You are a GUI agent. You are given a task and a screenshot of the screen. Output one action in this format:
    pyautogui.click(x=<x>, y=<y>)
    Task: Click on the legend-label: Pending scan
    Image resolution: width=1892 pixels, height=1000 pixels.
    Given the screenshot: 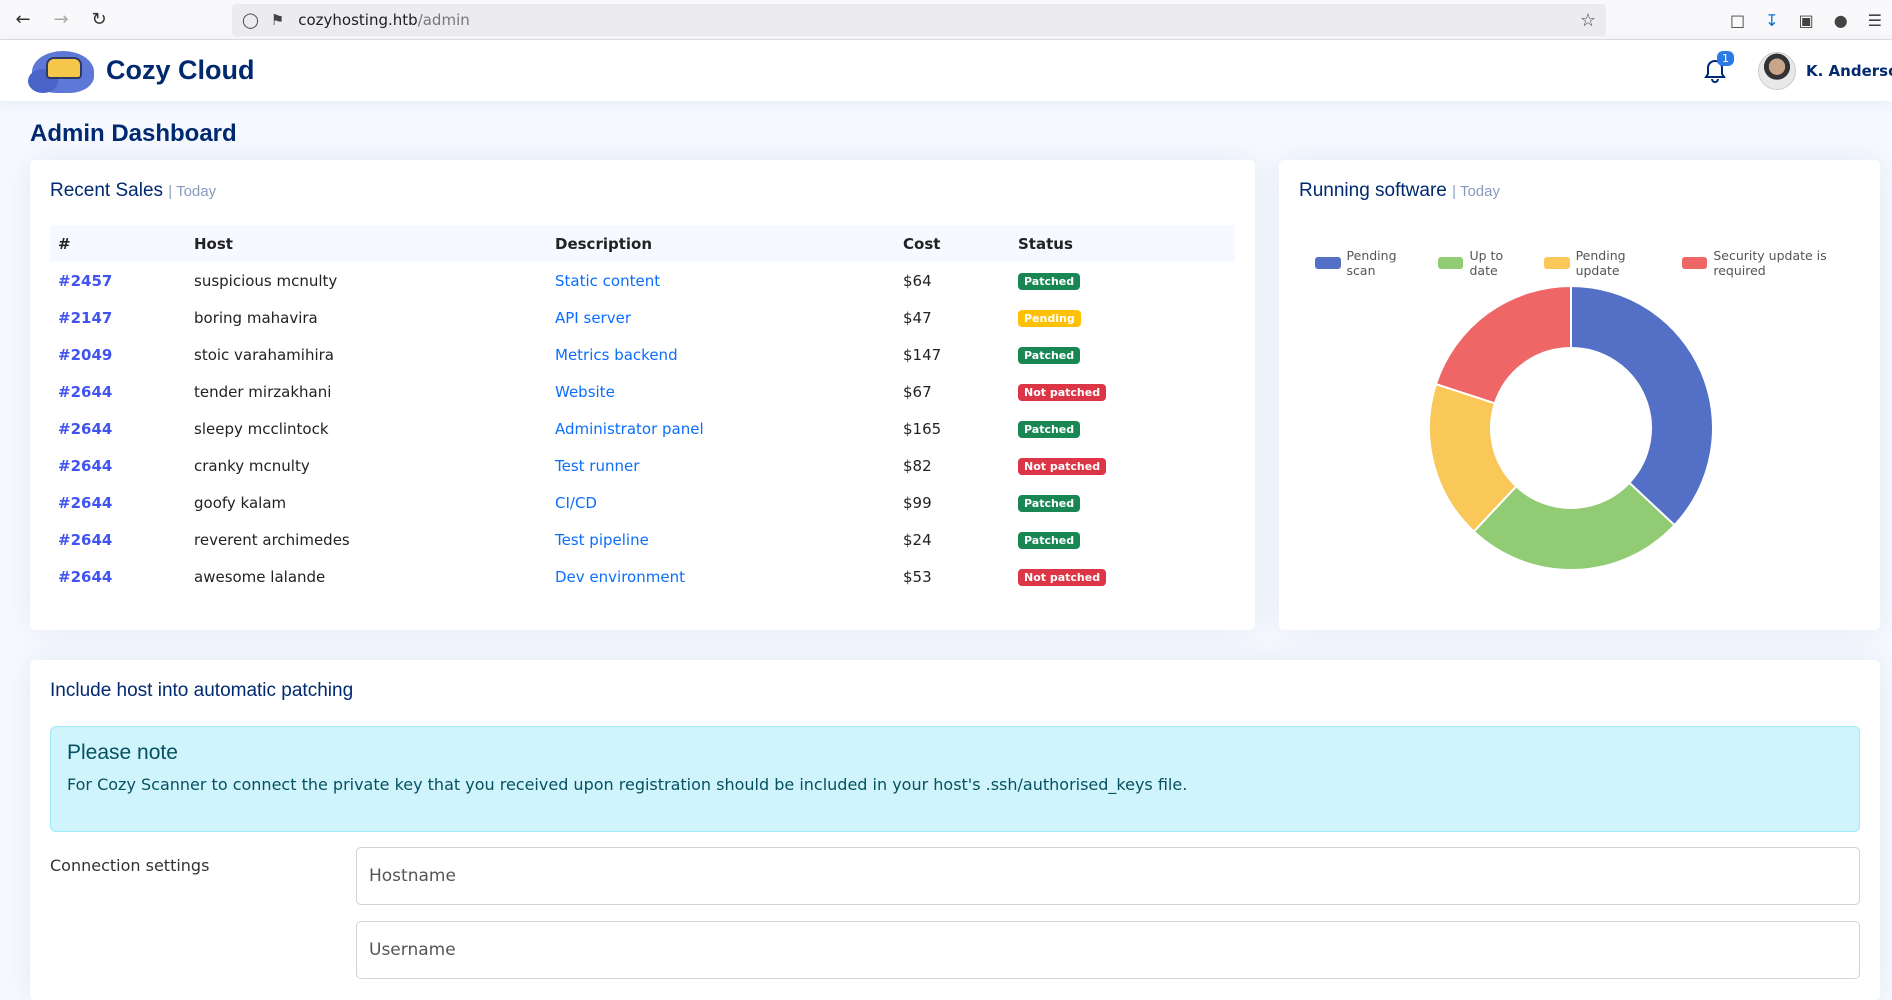 What is the action you would take?
    pyautogui.click(x=1371, y=263)
    